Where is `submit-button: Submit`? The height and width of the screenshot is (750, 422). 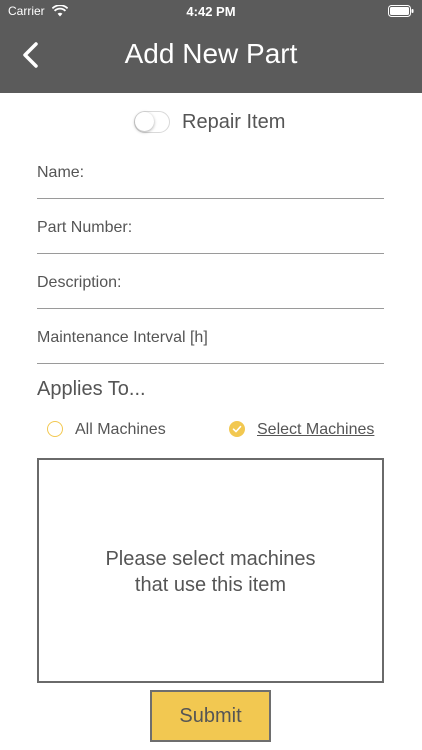 submit-button: Submit is located at coordinates (210, 716).